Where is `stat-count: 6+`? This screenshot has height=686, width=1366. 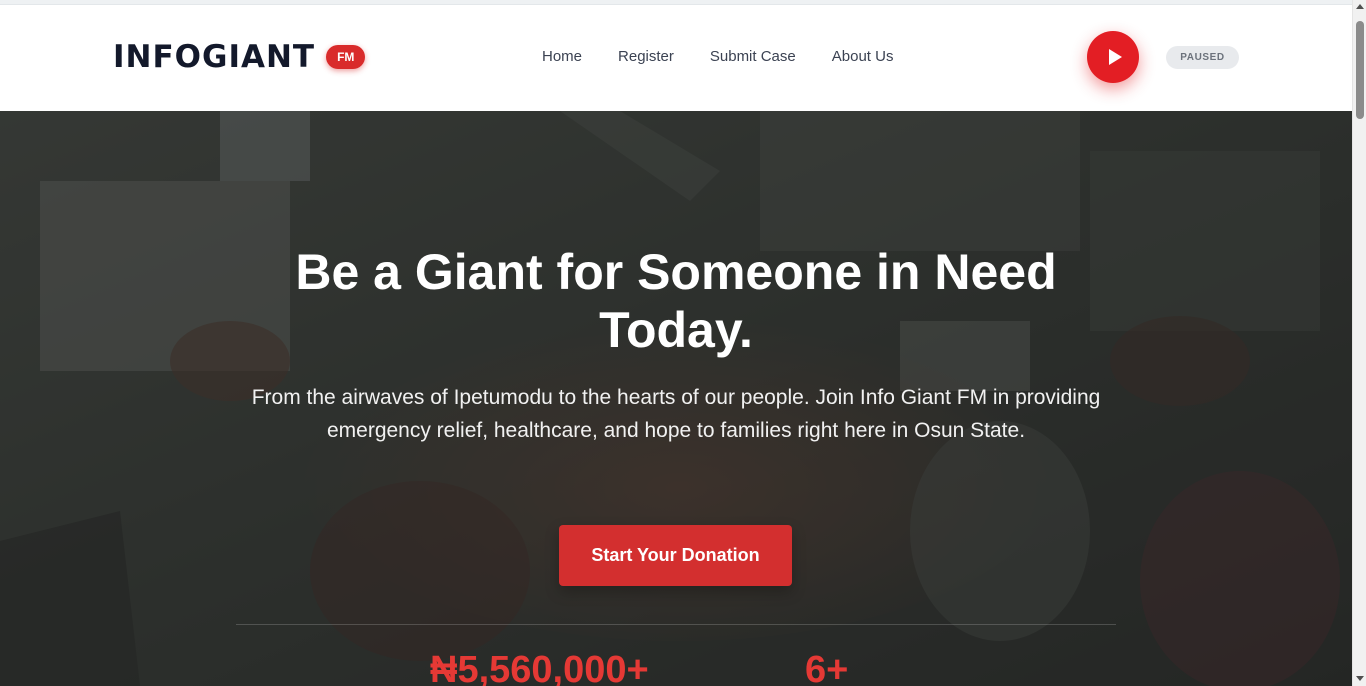
stat-count: 6+ is located at coordinates (827, 667).